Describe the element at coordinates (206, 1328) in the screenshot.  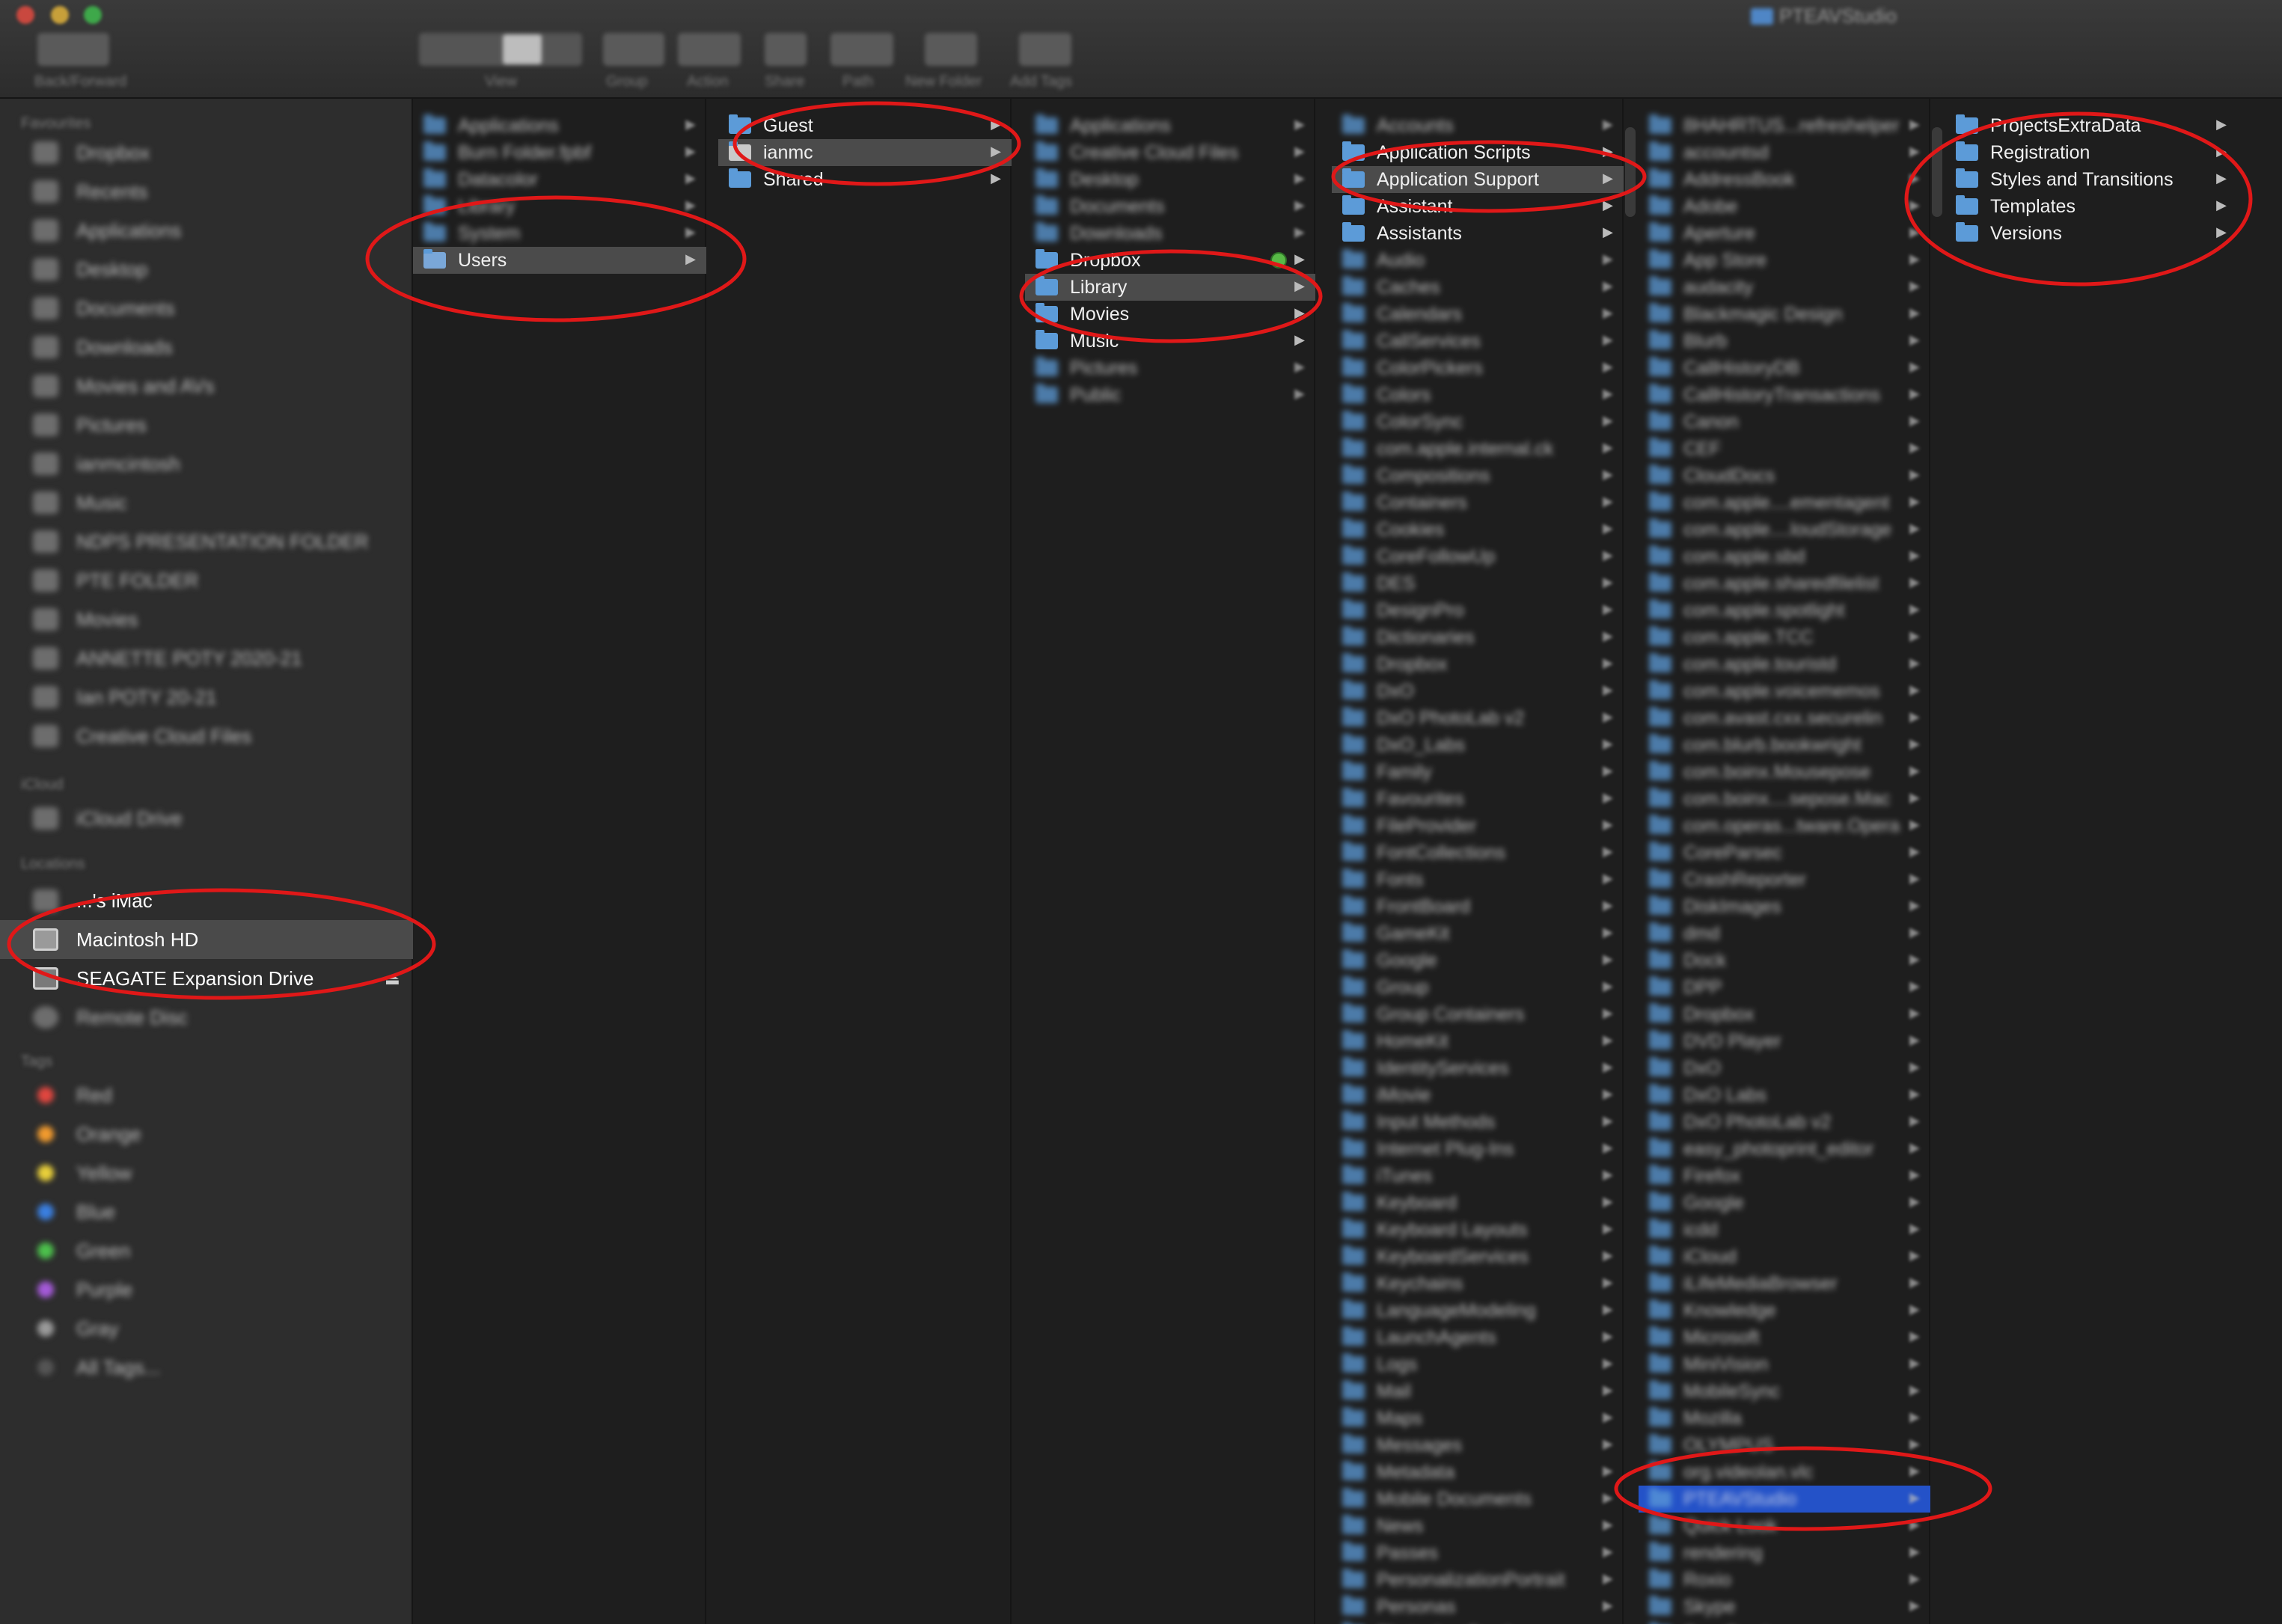
I see `sidebar-item-tag: Gray` at that location.